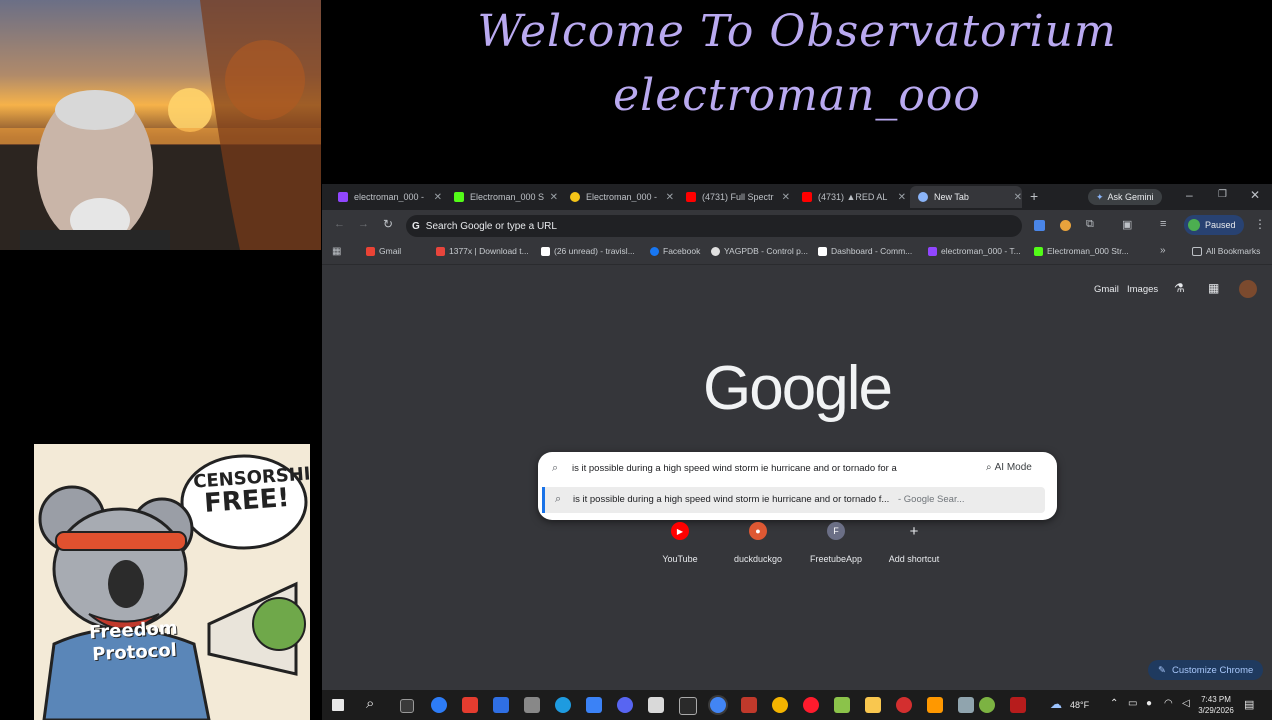 The image size is (1272, 720). What do you see at coordinates (1222, 194) in the screenshot?
I see `maximize-button: ❐` at bounding box center [1222, 194].